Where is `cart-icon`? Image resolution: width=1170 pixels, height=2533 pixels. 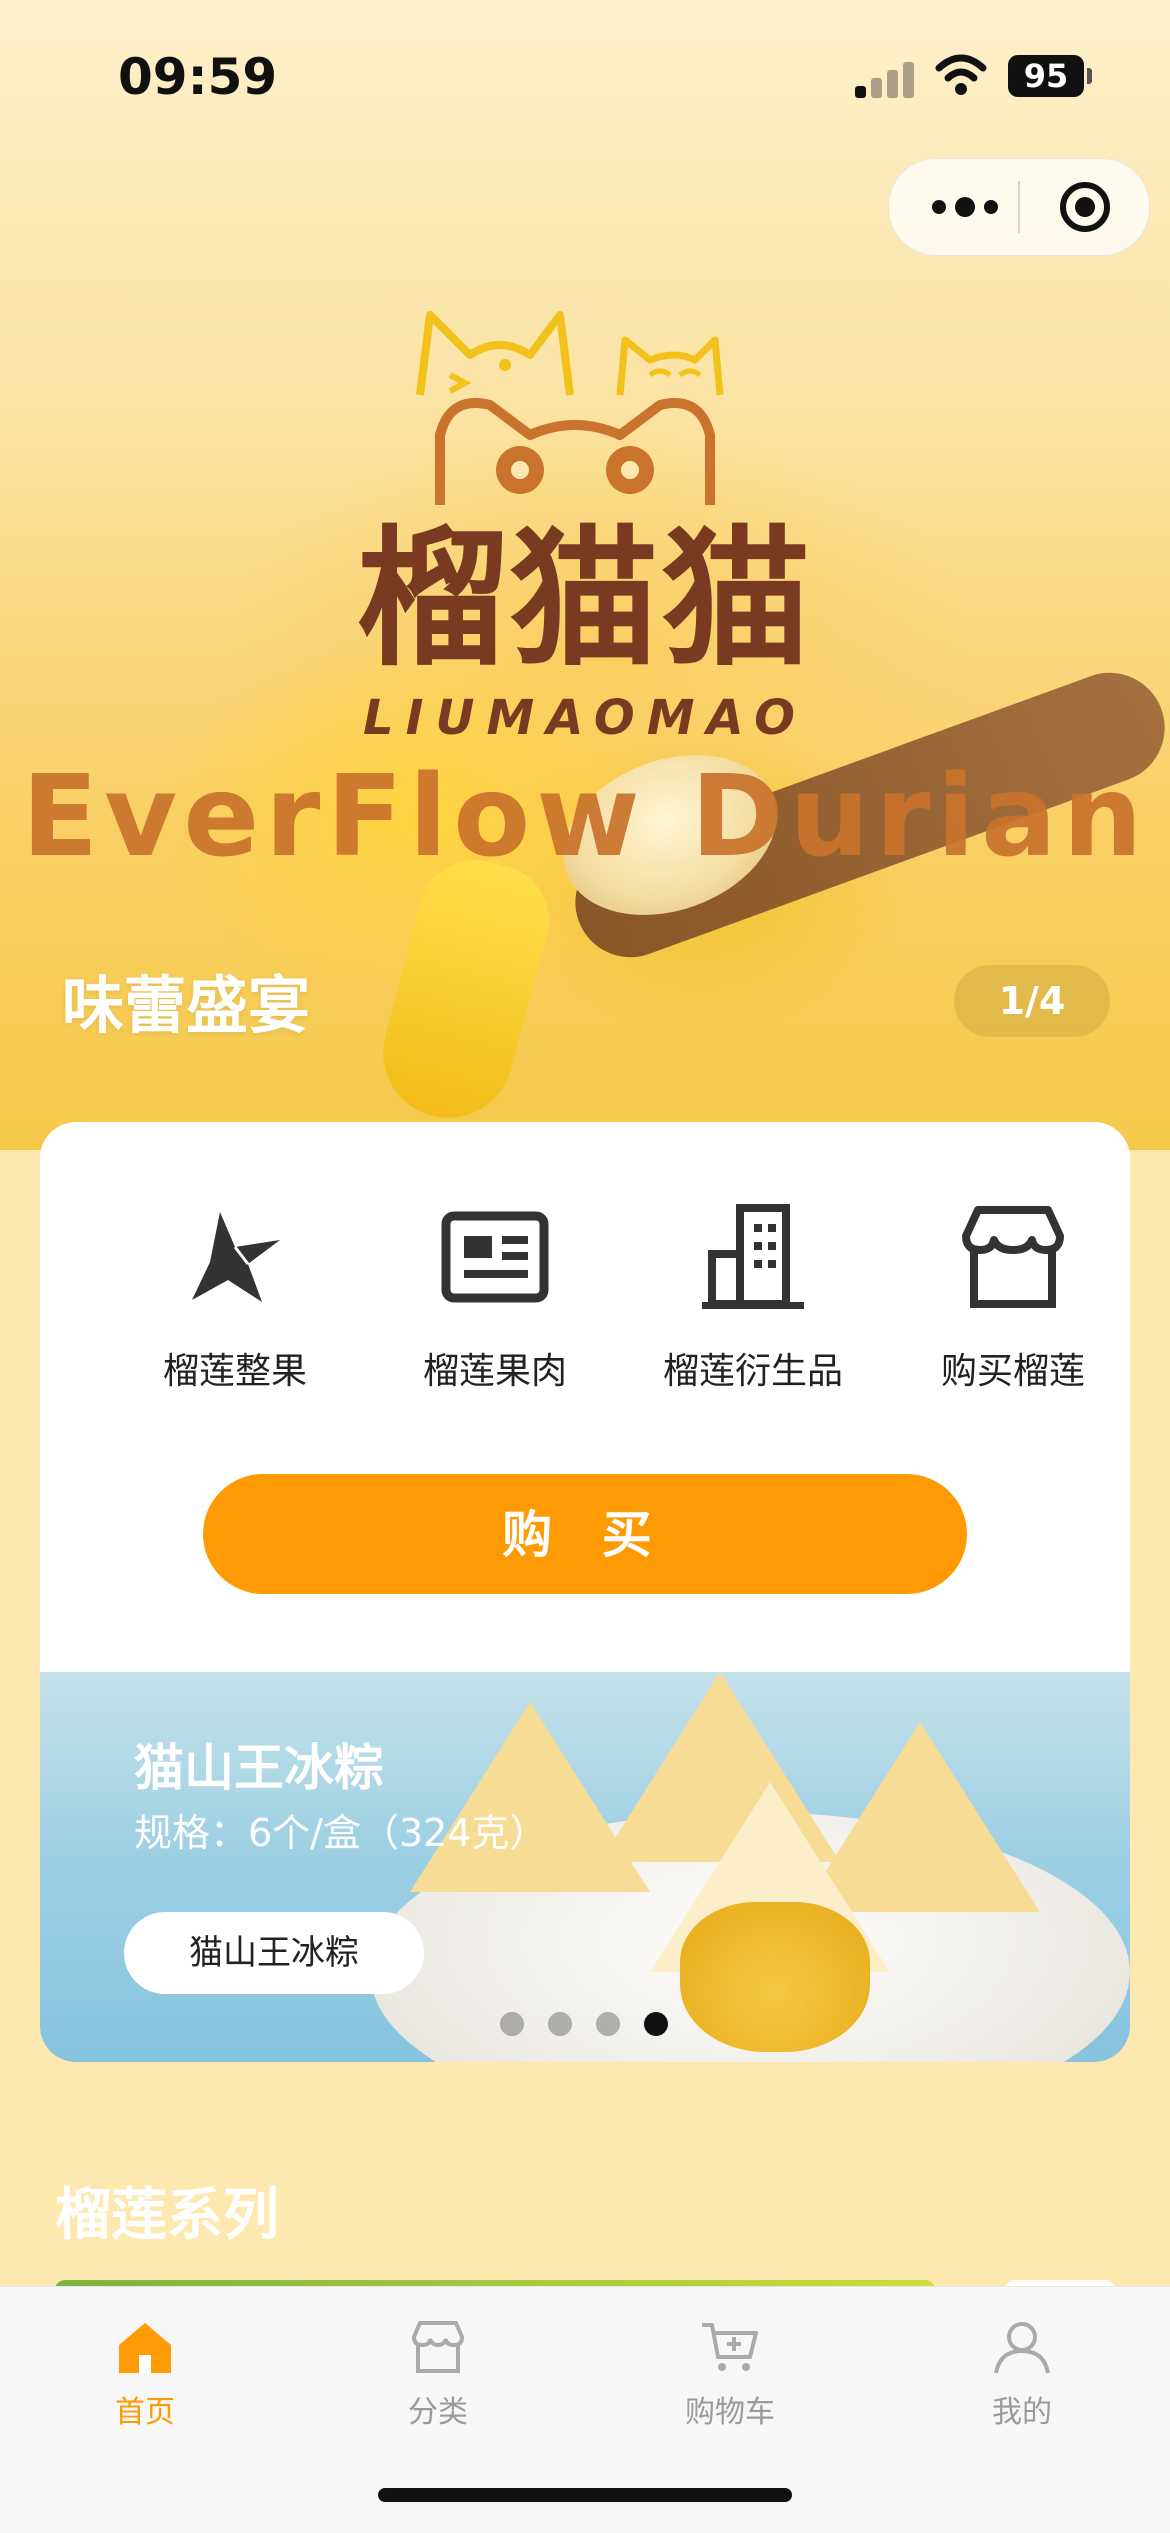
cart-icon is located at coordinates (730, 2347).